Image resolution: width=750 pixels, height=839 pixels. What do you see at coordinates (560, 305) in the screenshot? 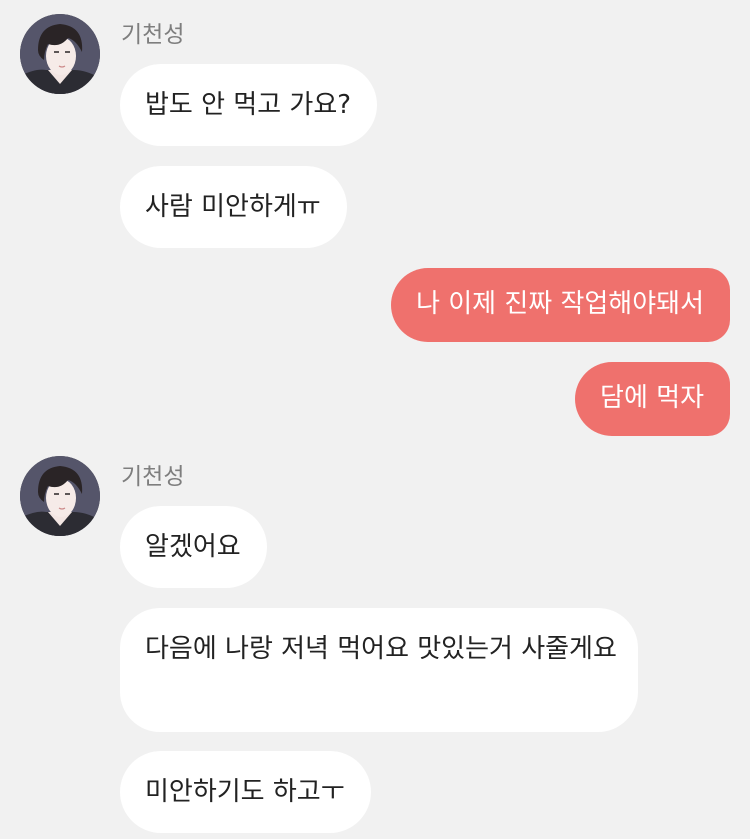
I see `outgoing-message: 나 이제 진짜 작업해야돼서` at bounding box center [560, 305].